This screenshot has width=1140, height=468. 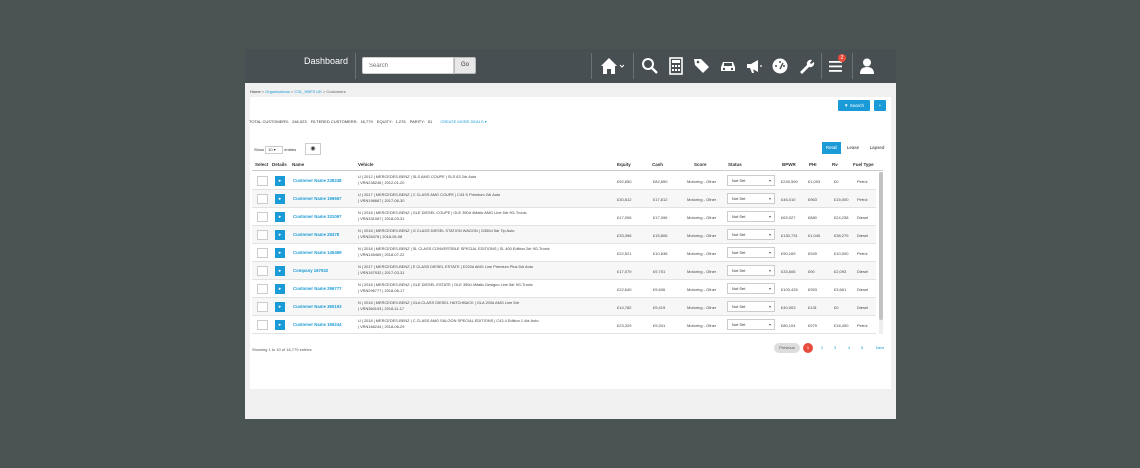 I want to click on customer-name-link: Customer Name 238248, so click(x=317, y=180).